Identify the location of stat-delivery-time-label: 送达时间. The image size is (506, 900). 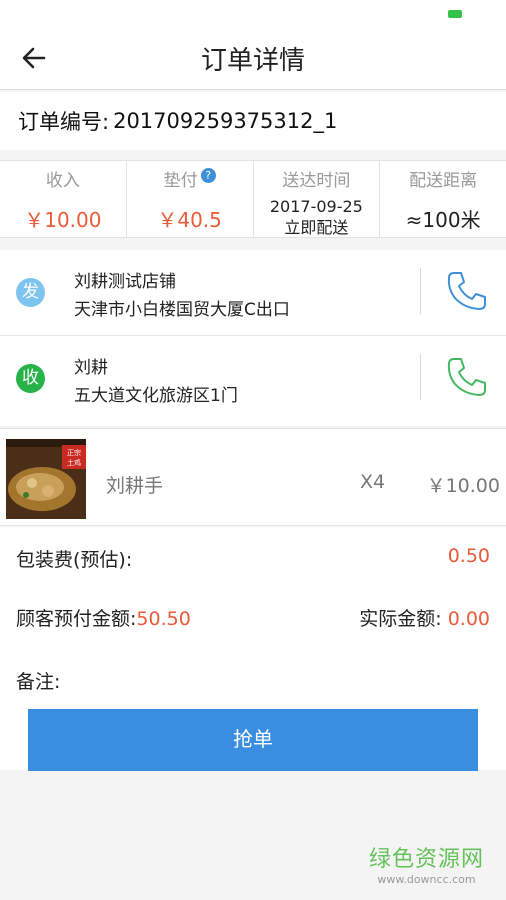
(316, 181).